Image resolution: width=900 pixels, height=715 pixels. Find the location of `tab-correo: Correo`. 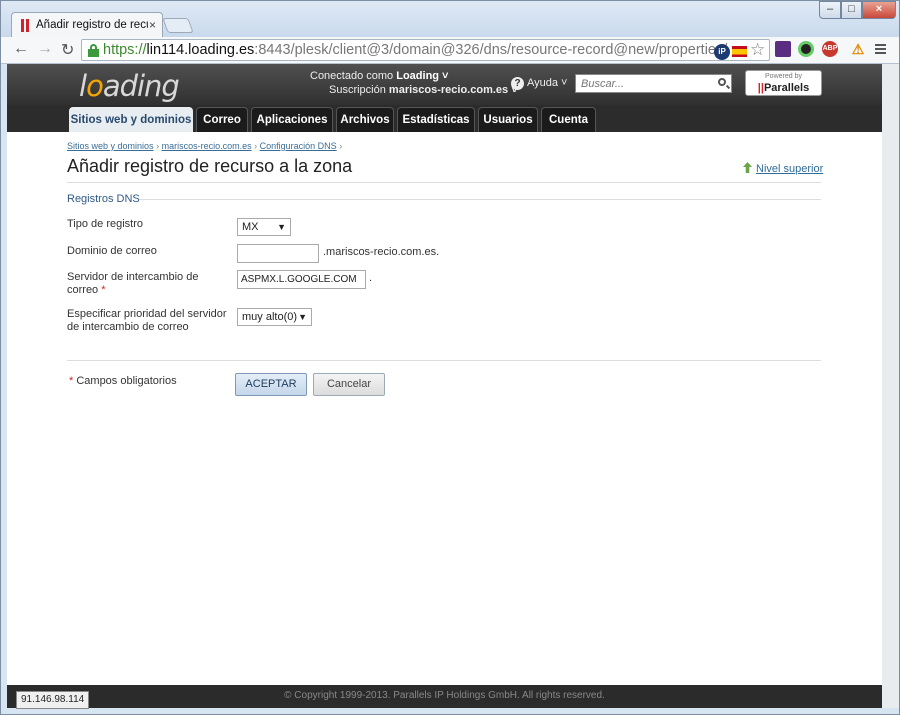

tab-correo: Correo is located at coordinates (222, 119).